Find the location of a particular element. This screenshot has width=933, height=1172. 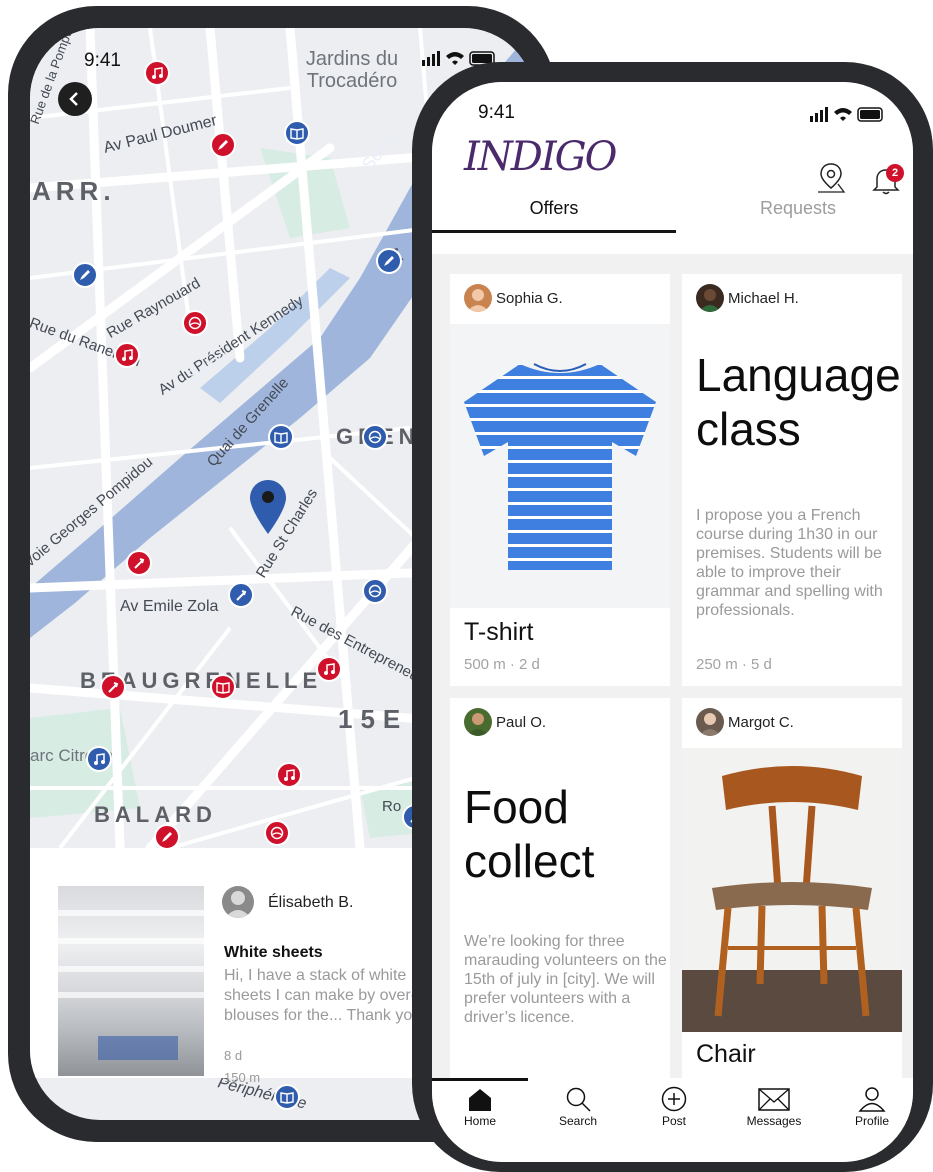

tab-offers: Offers is located at coordinates (554, 208).